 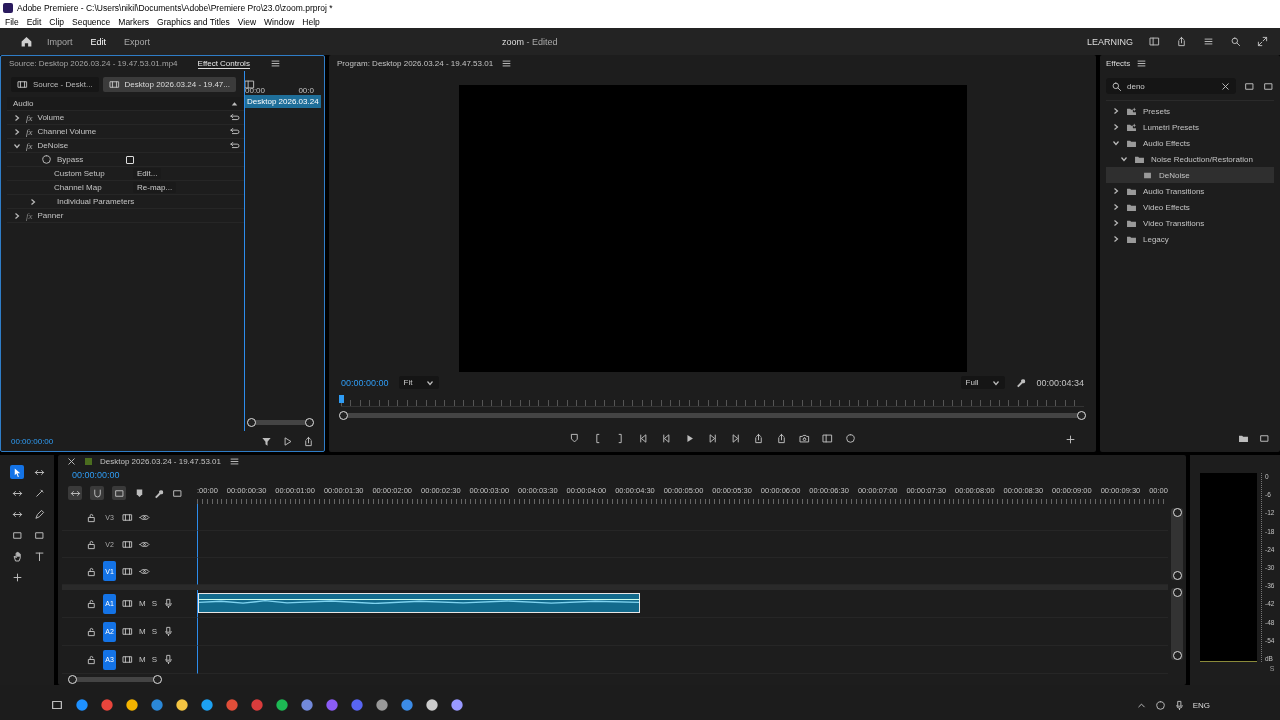 I want to click on menu-item: Graphics and Titles, so click(x=193, y=21).